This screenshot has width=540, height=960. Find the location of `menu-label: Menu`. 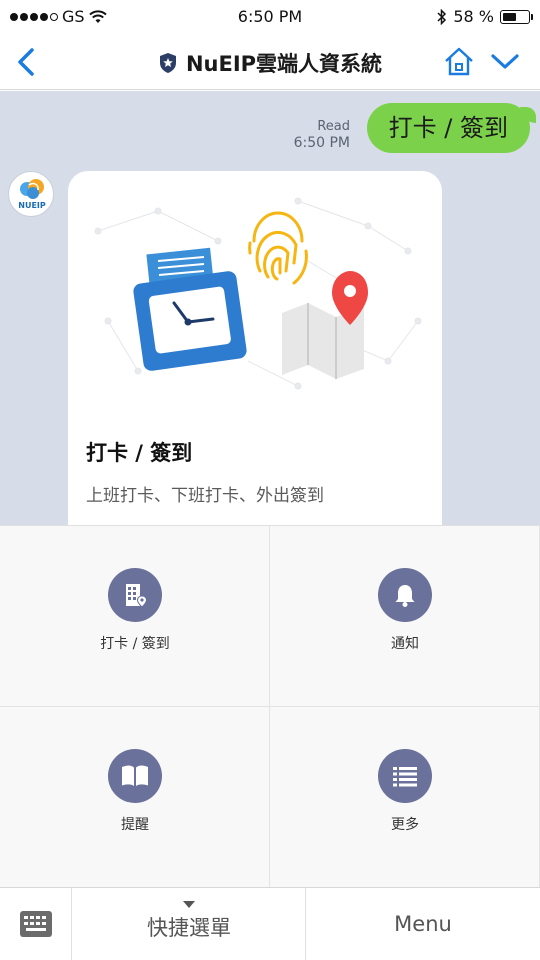

menu-label: Menu is located at coordinates (423, 924).